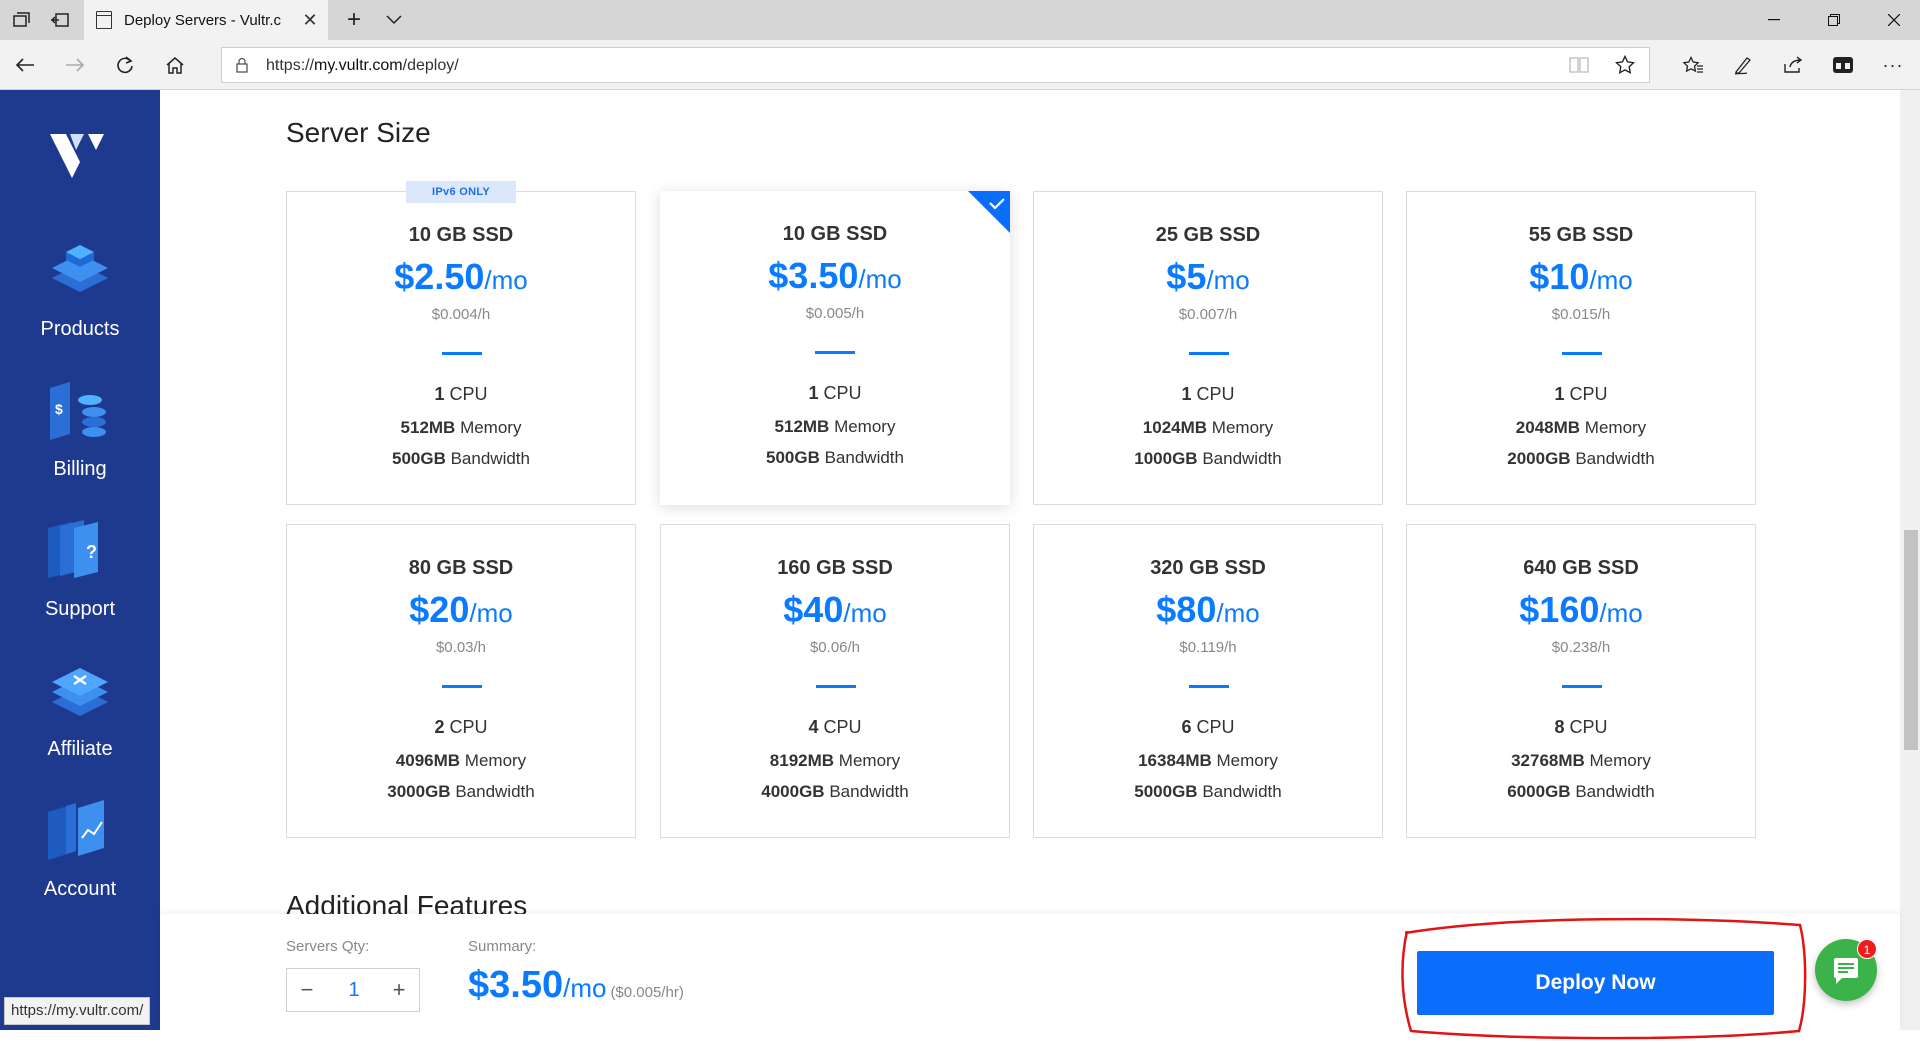  Describe the element at coordinates (1581, 458) in the screenshot. I see `card-bandwidth: 2000GB Bandwidth` at that location.